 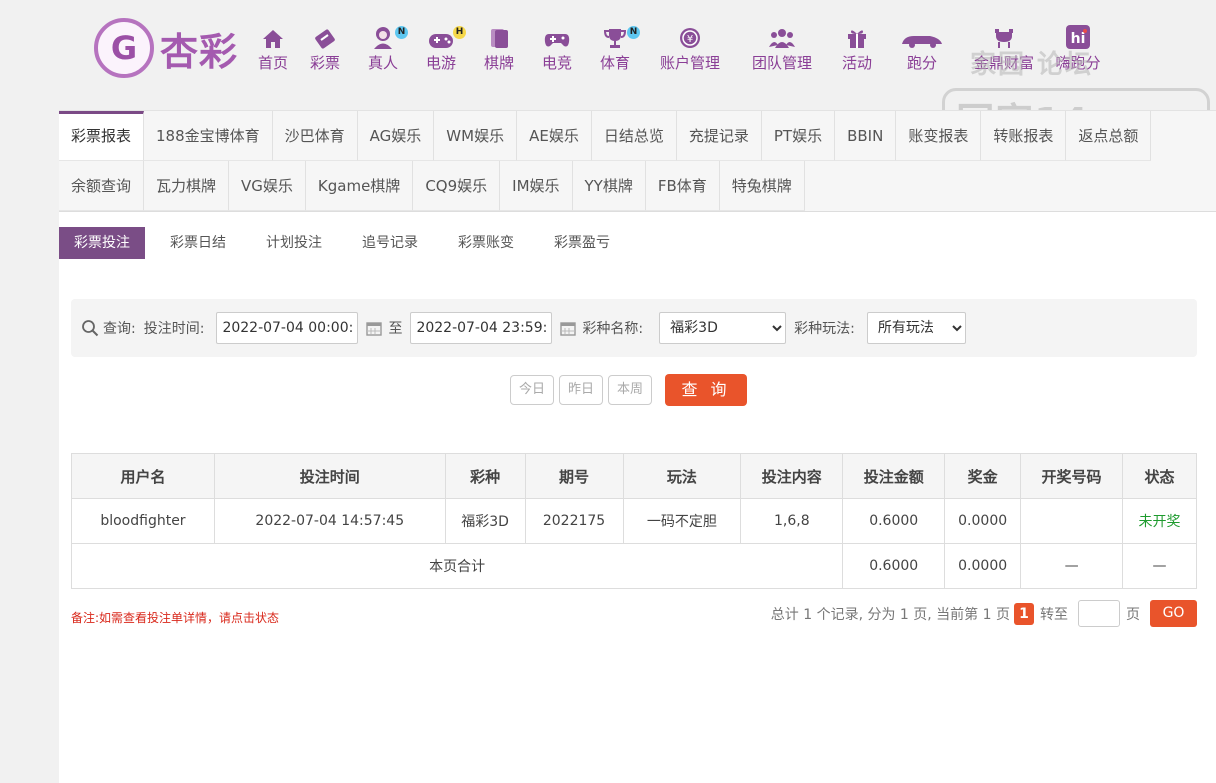 I want to click on cards-icon, so click(x=499, y=37).